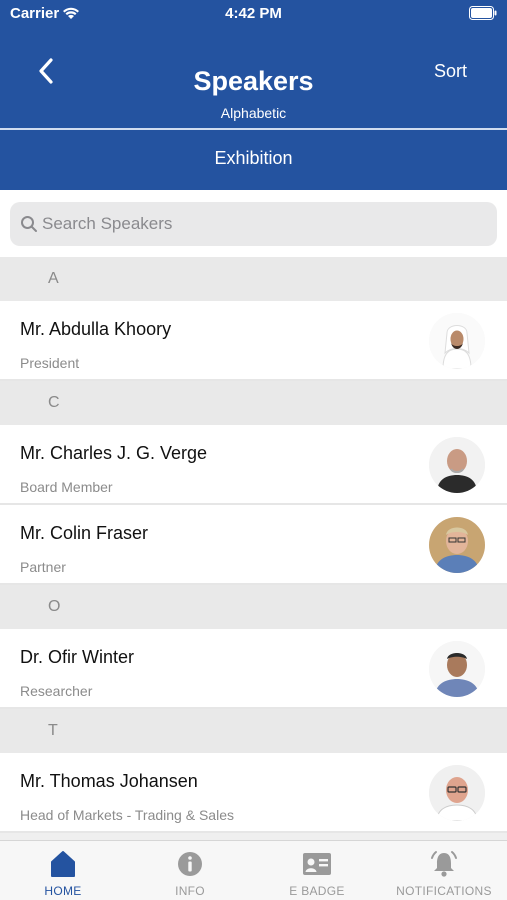 The image size is (507, 900). Describe the element at coordinates (96, 329) in the screenshot. I see `speaker-name: Mr. Abdulla Khoory` at that location.